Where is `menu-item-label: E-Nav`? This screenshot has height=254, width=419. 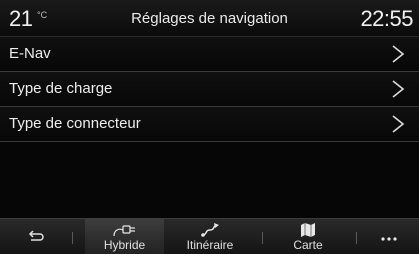 menu-item-label: E-Nav is located at coordinates (30, 53).